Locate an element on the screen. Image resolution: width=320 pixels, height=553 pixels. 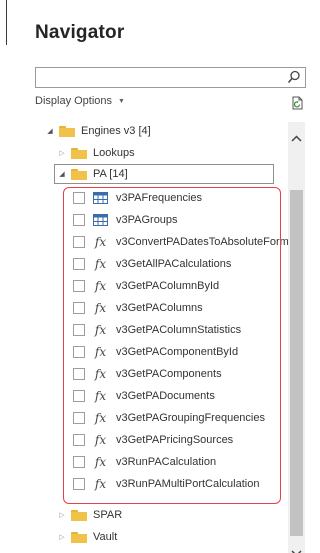
list-item: fx v3GetPADocuments is located at coordinates (190, 396).